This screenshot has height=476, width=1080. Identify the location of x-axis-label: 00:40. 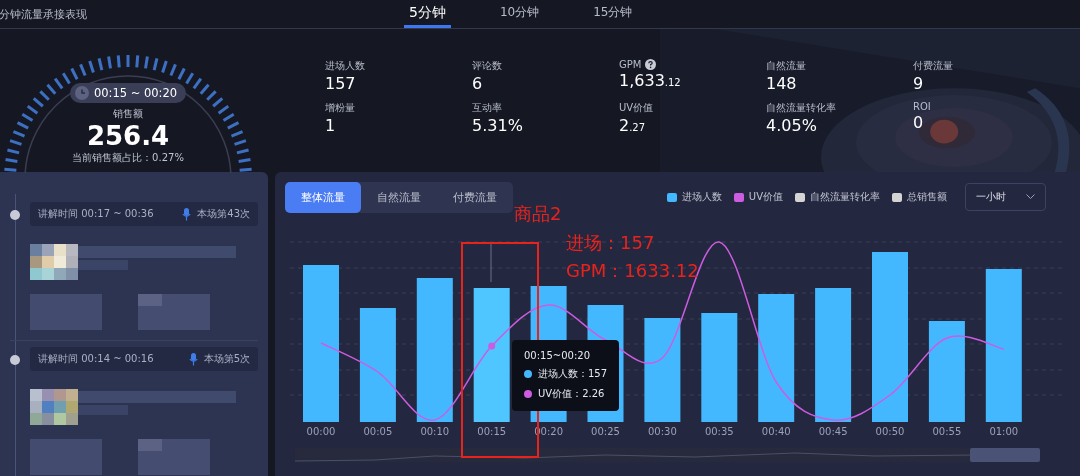
(776, 431).